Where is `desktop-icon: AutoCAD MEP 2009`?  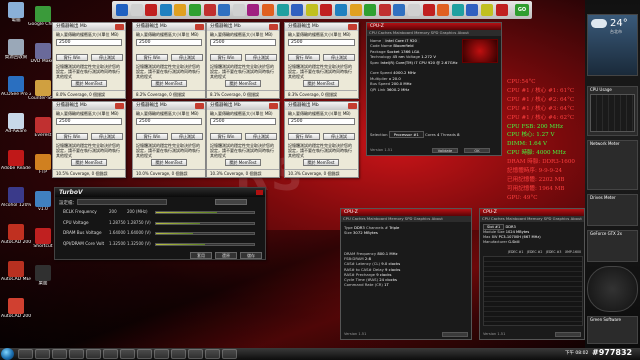
desktop-icon: AutoCAD MEP 2009 is located at coordinates (16, 276).